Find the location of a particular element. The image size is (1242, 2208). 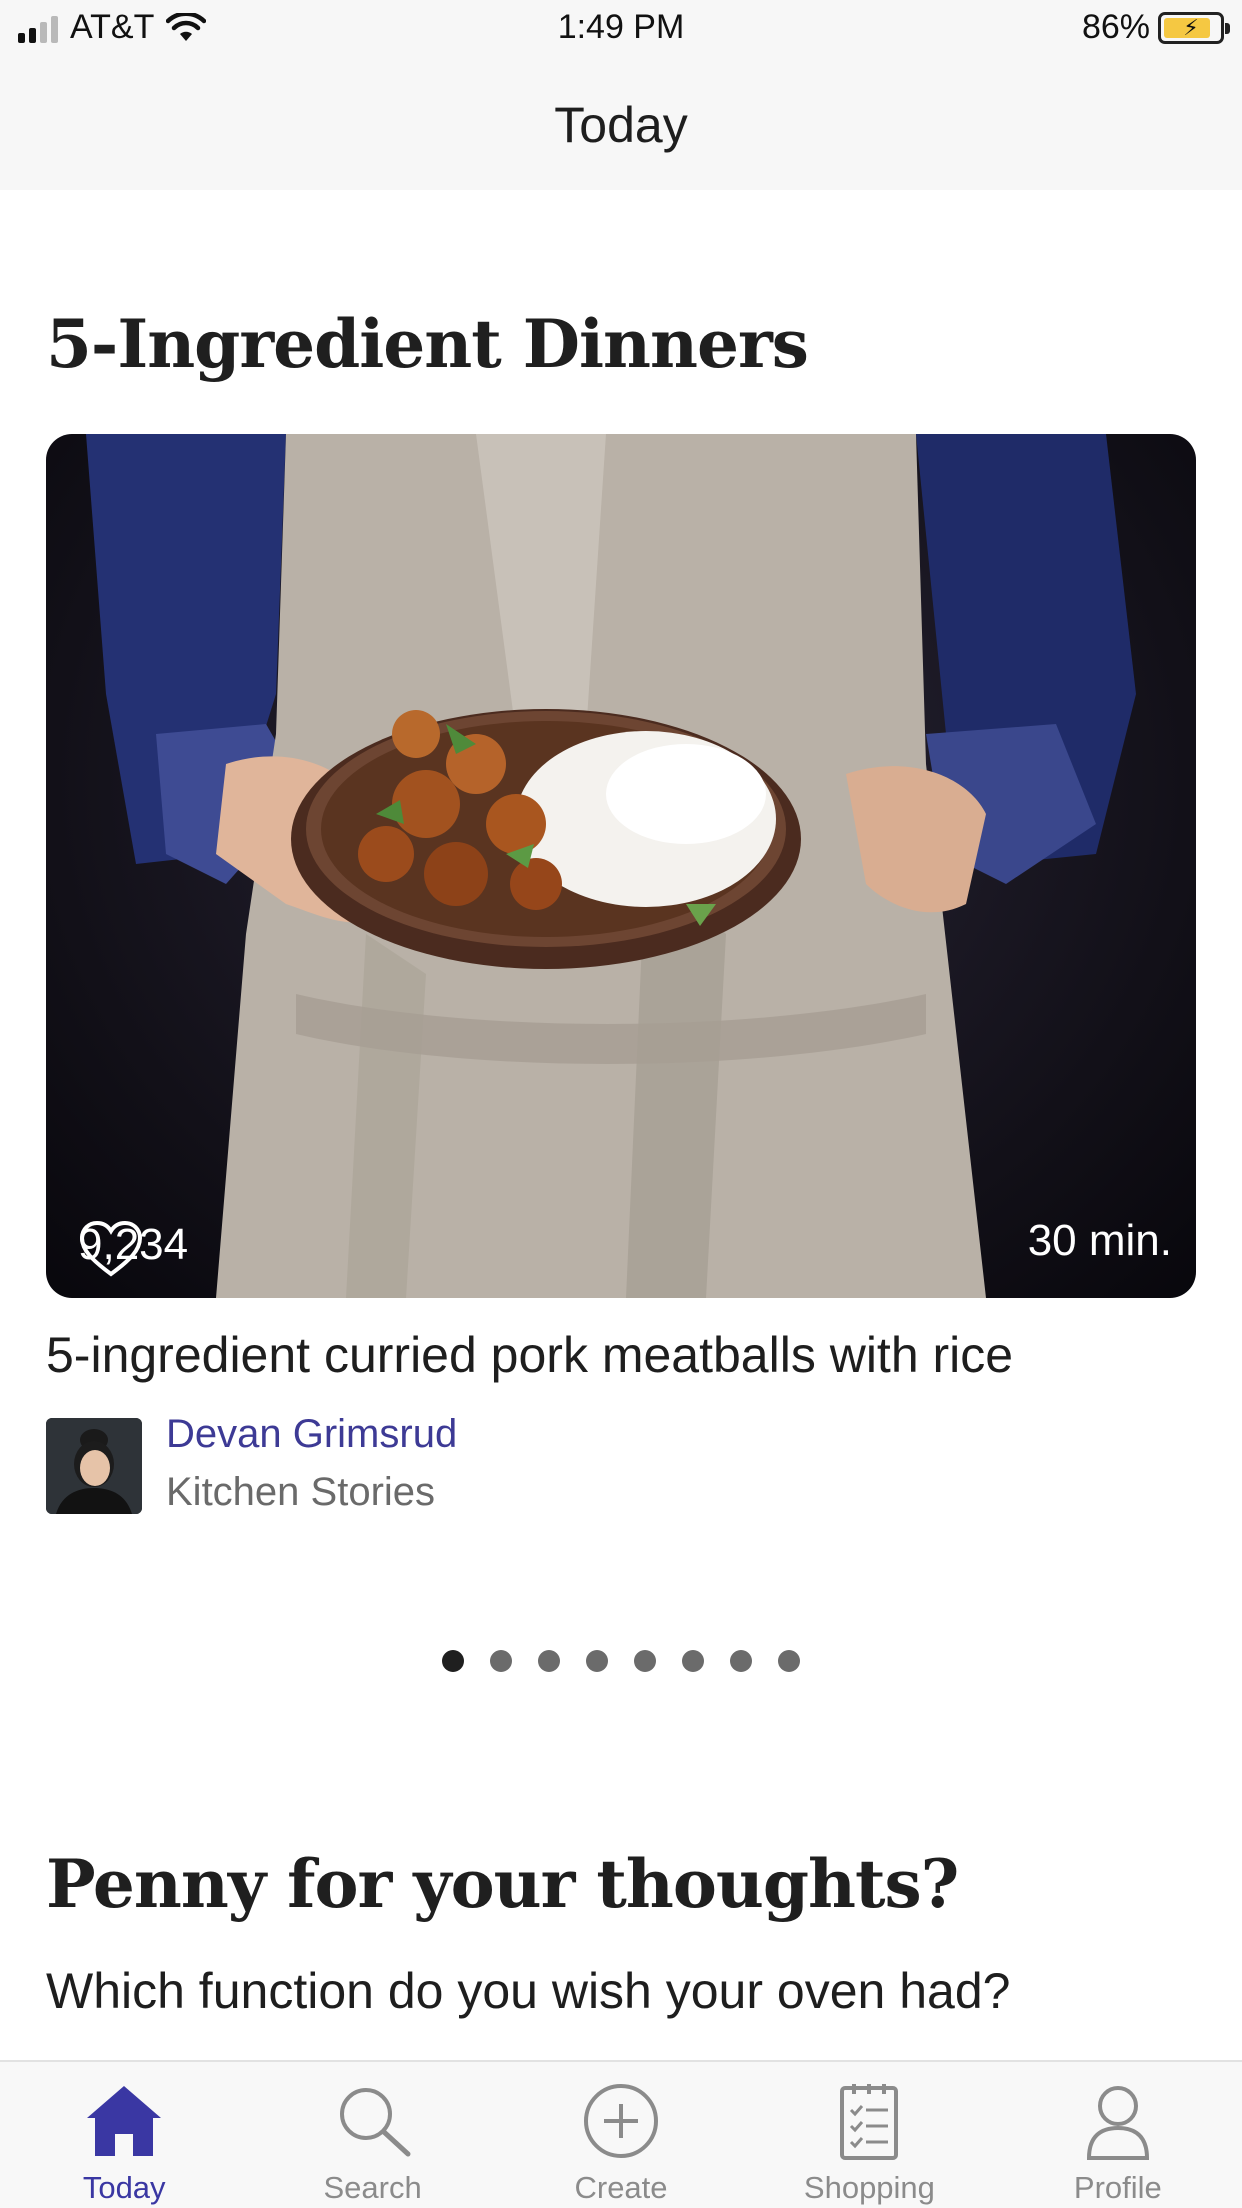

cook-duration: 30 min. is located at coordinates (1099, 1240).